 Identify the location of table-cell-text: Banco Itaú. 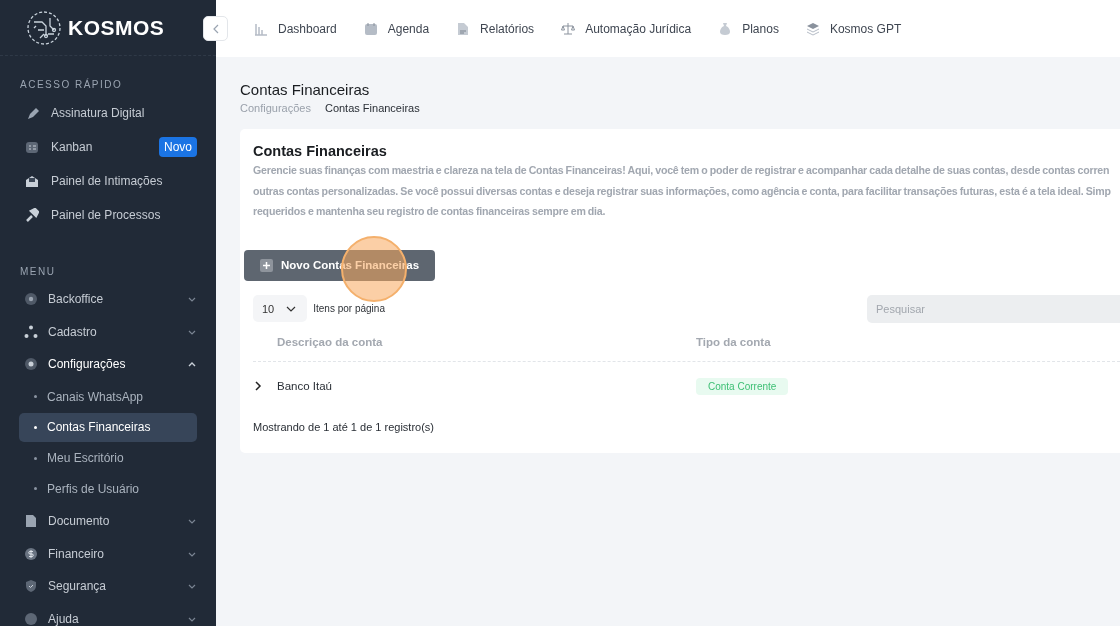
(304, 385).